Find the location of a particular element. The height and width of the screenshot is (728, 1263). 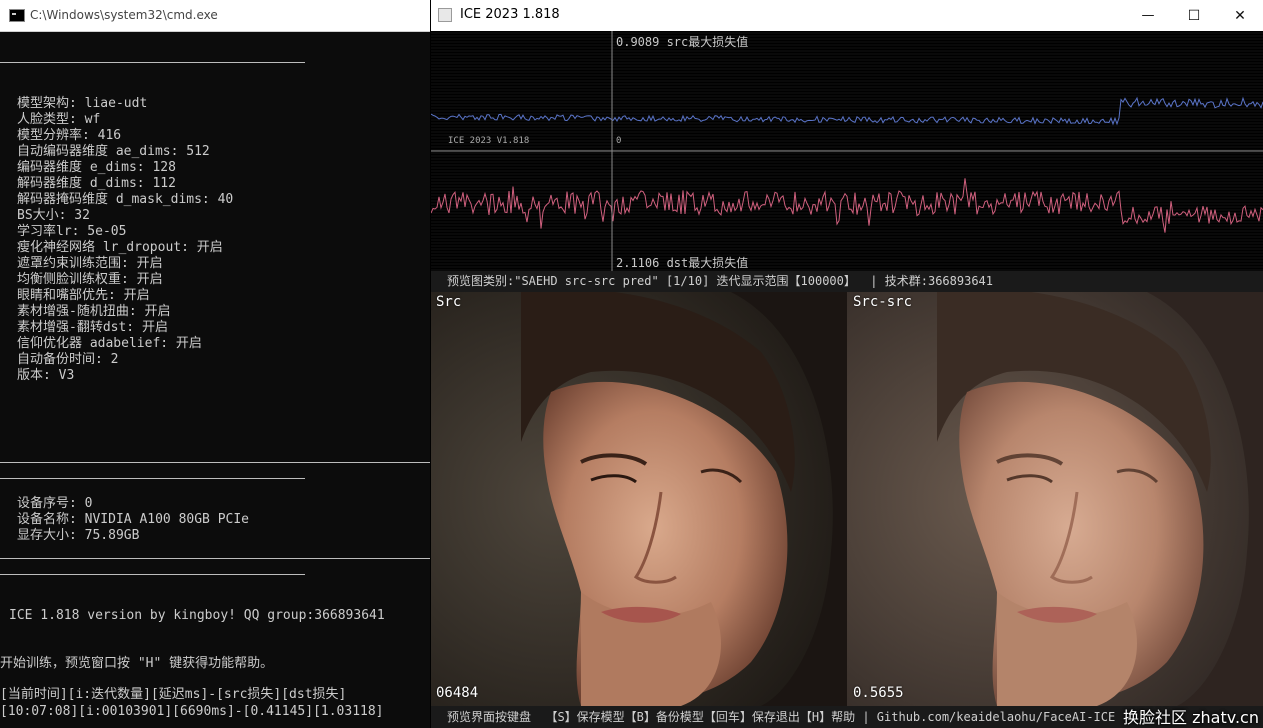

model-param-line: 人脸类型: wf is located at coordinates (59, 119).